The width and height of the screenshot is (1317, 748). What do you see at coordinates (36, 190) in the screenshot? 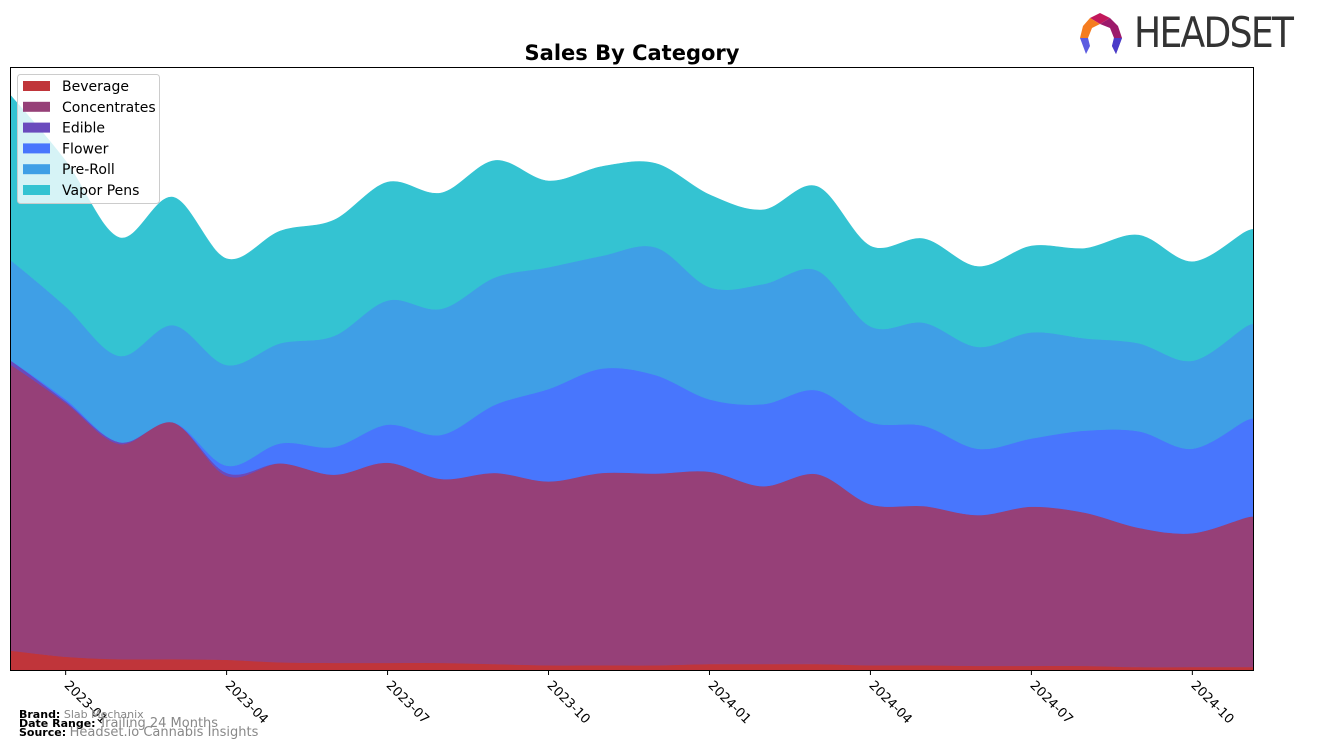
I see `legend-swatch-vapor-pens` at bounding box center [36, 190].